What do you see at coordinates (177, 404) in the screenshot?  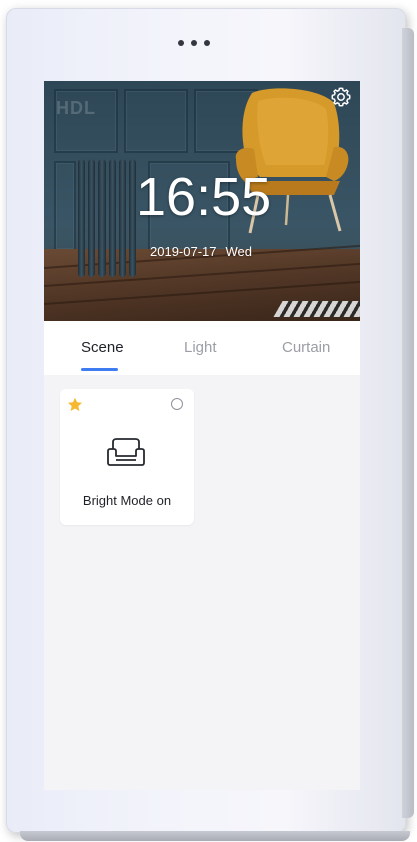 I see `scene-select-radio` at bounding box center [177, 404].